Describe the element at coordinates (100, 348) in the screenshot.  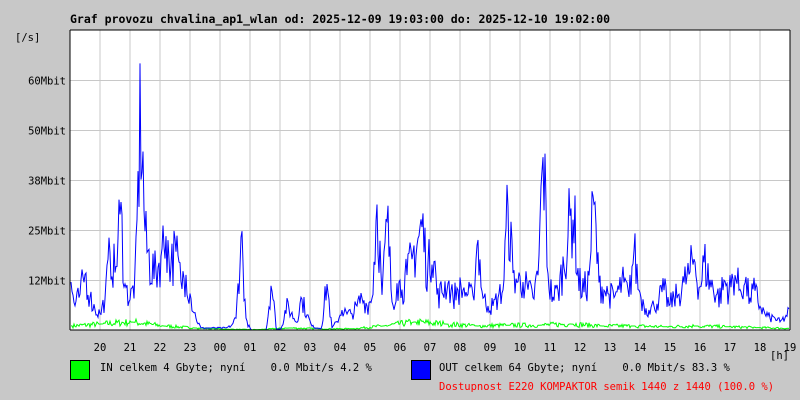
I see `x-tick-label: 20` at that location.